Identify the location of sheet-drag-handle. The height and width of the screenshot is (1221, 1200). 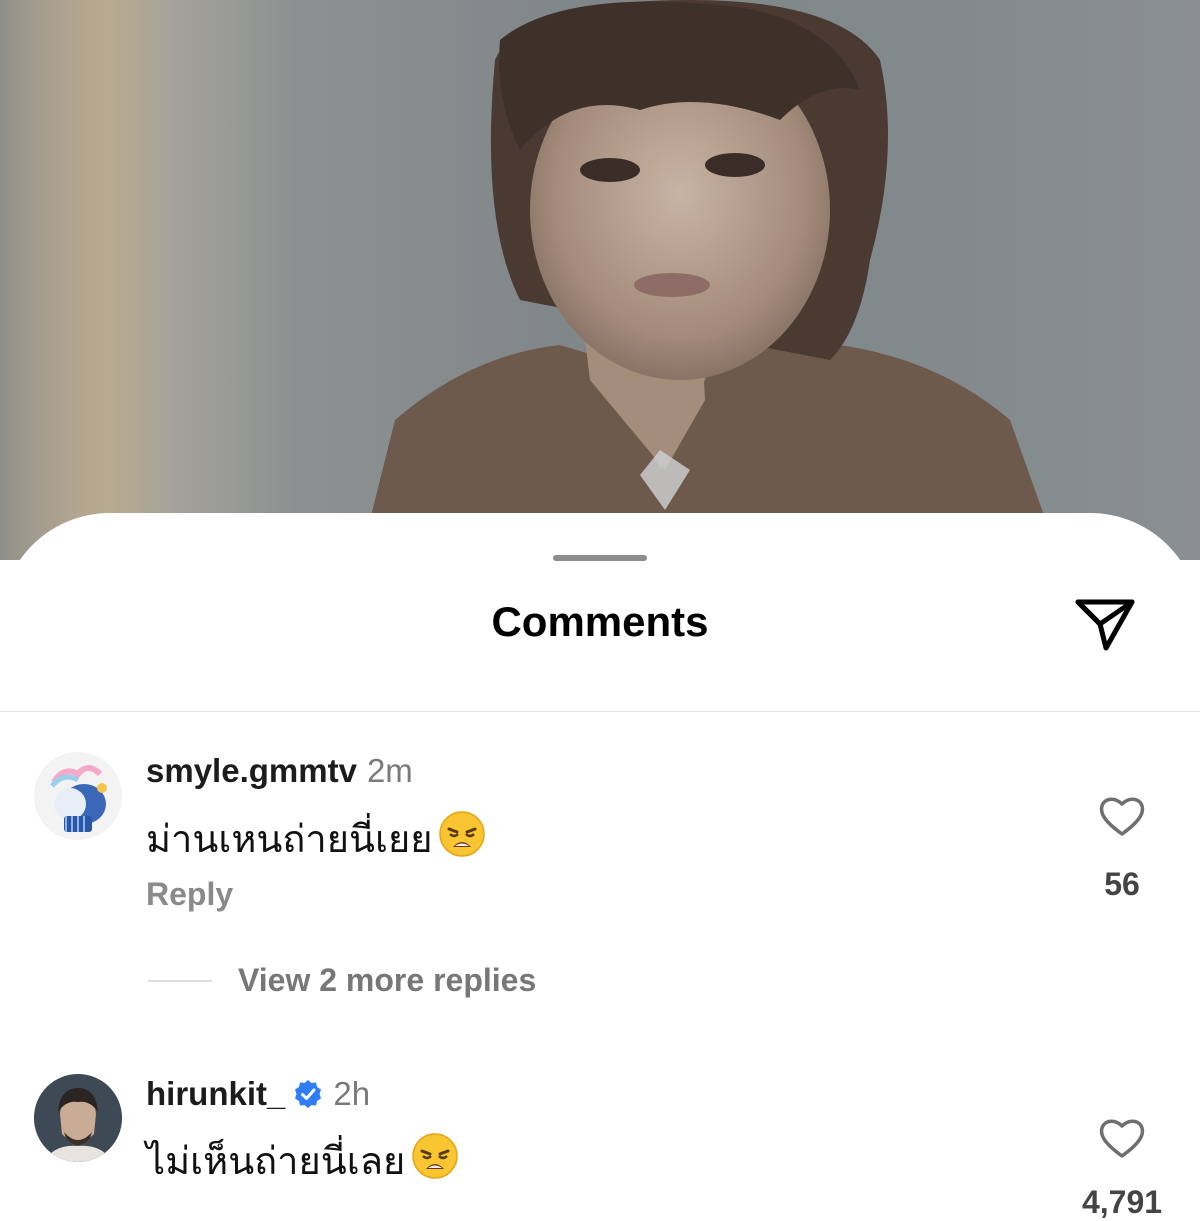
(600, 558).